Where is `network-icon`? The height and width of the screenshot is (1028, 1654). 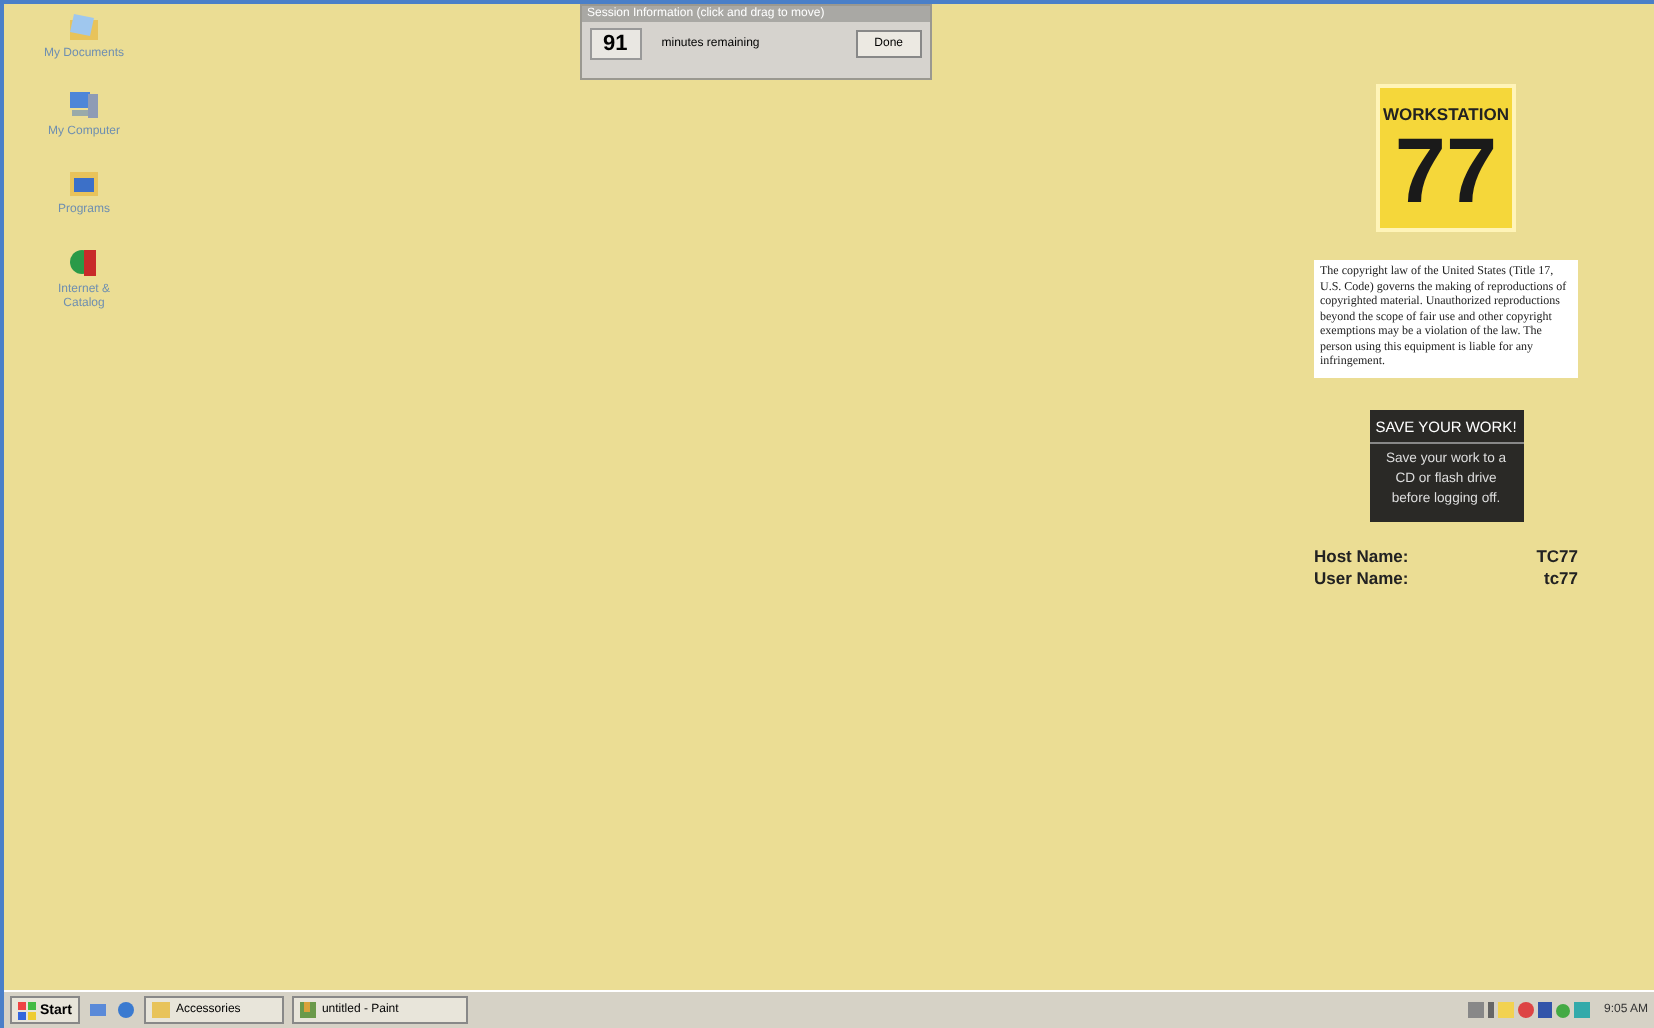
network-icon is located at coordinates (1490, 1010).